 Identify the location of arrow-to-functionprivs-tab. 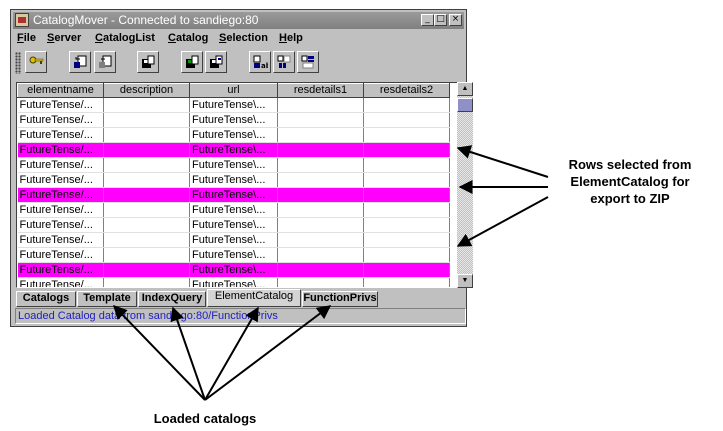
(268, 353).